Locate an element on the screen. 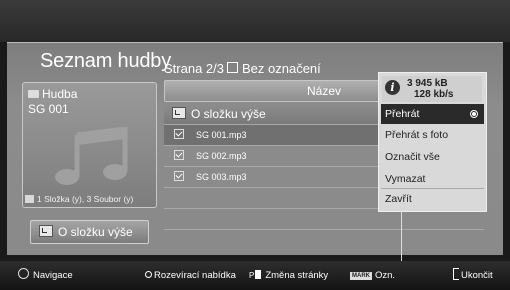 Image resolution: width=510 pixels, height=290 pixels. page-updown-icon is located at coordinates (258, 274).